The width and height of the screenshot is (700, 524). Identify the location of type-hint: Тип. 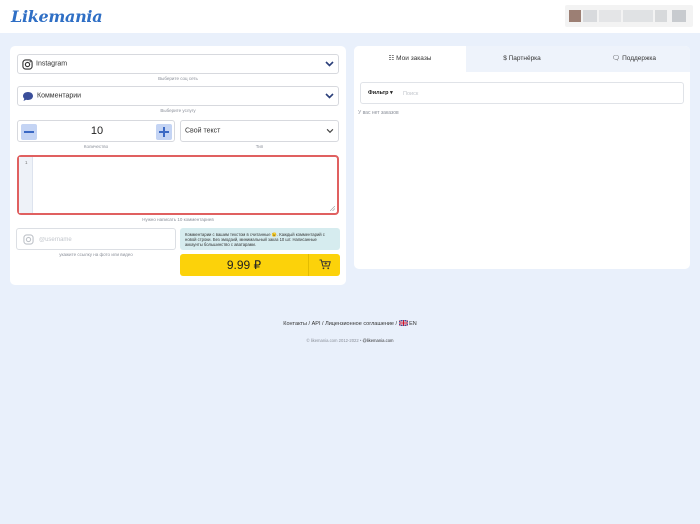
(259, 146).